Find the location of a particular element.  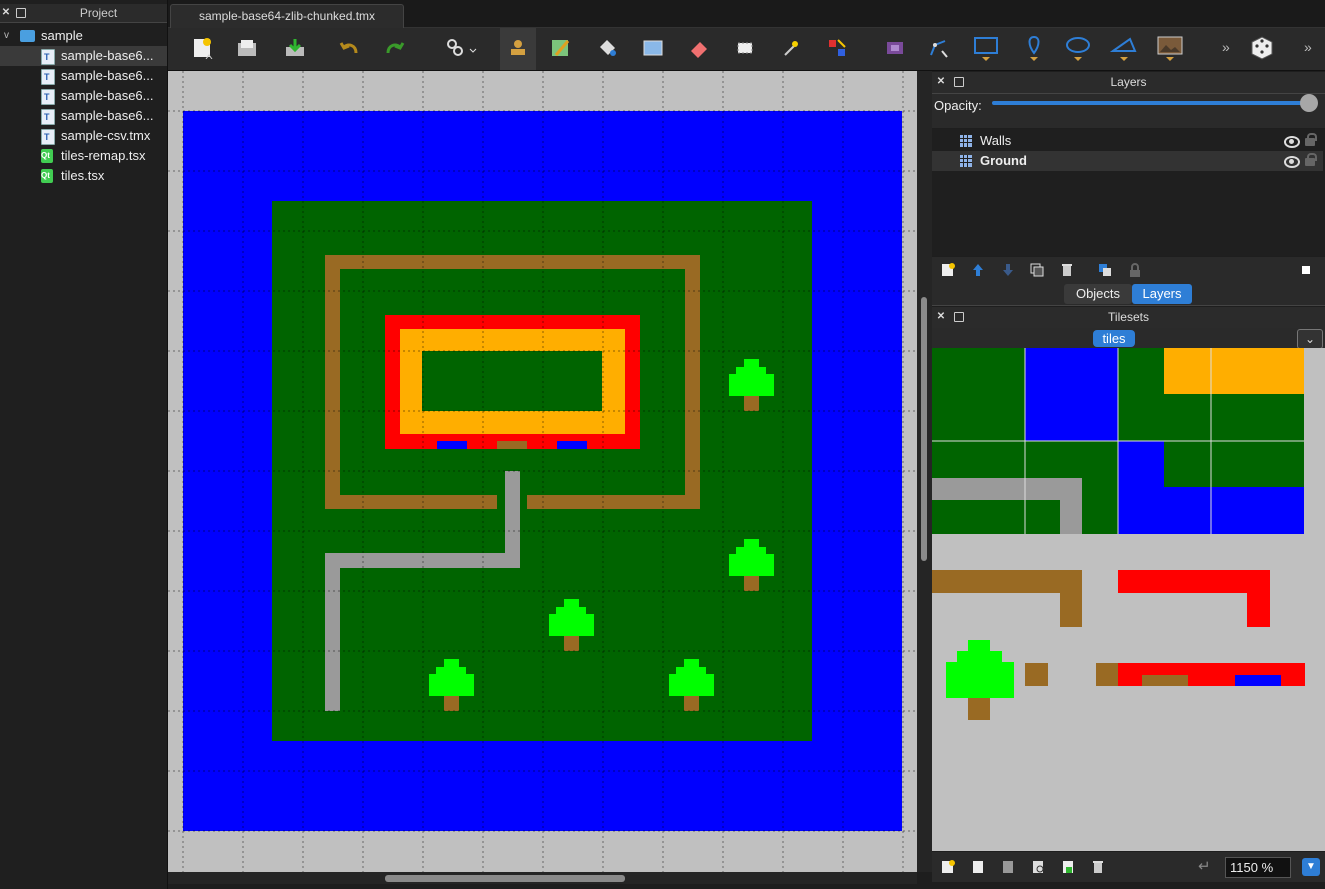

command-icon is located at coordinates (461, 48).